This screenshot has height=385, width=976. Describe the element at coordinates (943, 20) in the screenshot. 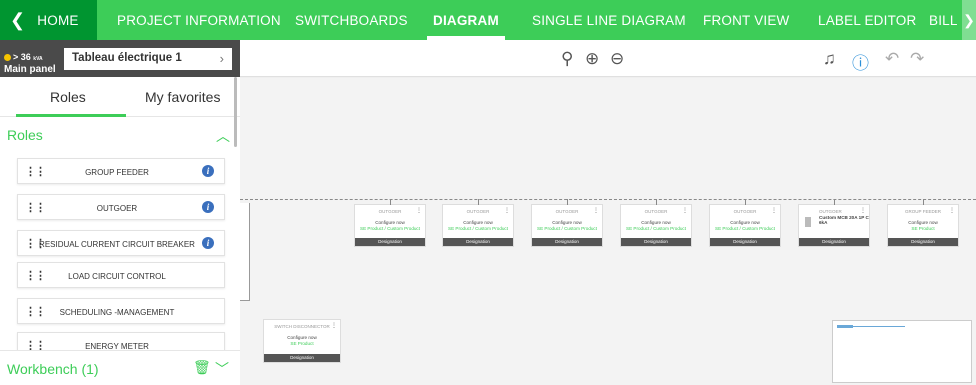

I see `nav-bill: BILL` at that location.